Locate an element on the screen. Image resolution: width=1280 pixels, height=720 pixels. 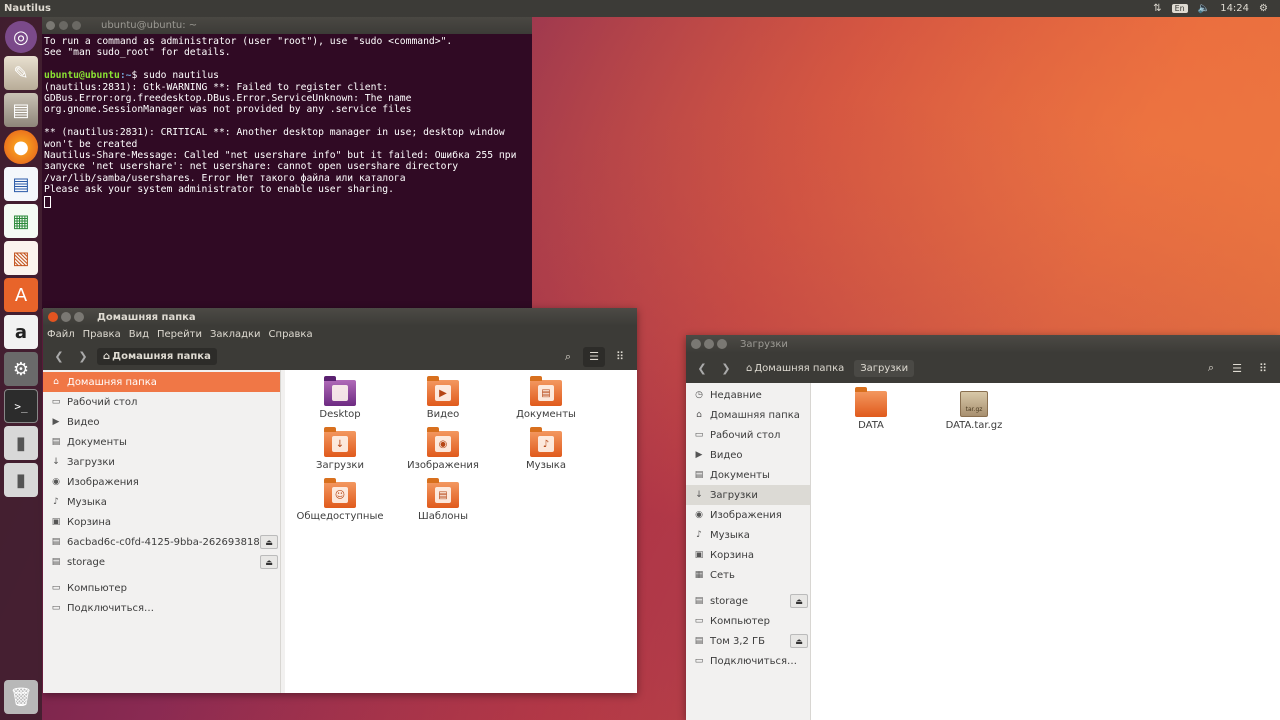
libreoffice-calc-icon: ▦ is located at coordinates (21, 221).